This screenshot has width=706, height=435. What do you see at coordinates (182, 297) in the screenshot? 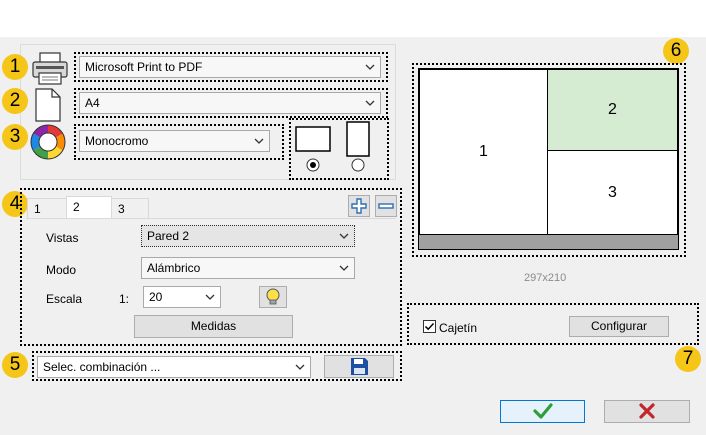
I see `escala-combo: 20` at bounding box center [182, 297].